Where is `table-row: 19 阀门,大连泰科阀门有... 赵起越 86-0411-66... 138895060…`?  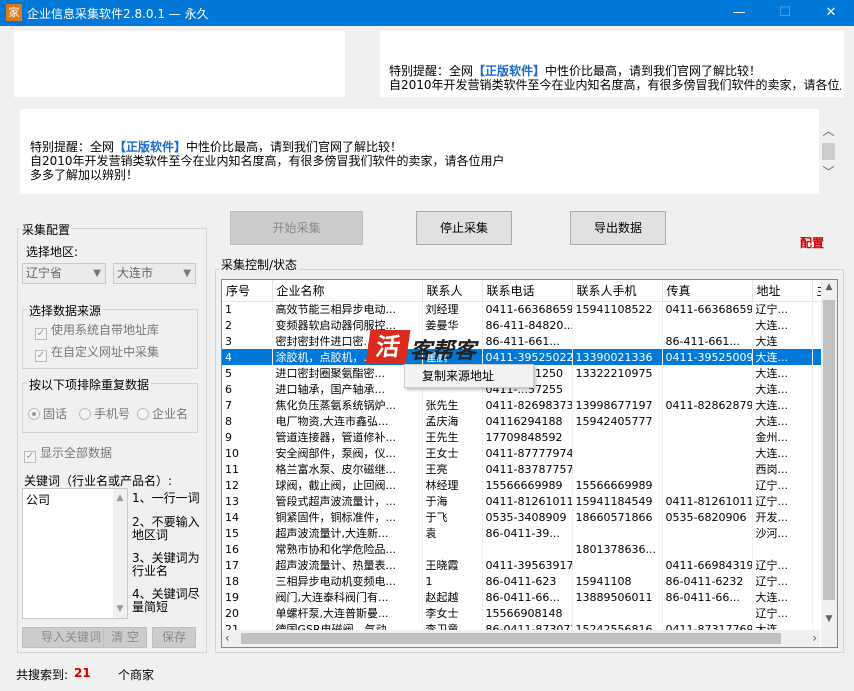 table-row: 19 阀门,大连泰科阀门有... 赵起越 86-0411-66... 138895060… is located at coordinates (529, 597).